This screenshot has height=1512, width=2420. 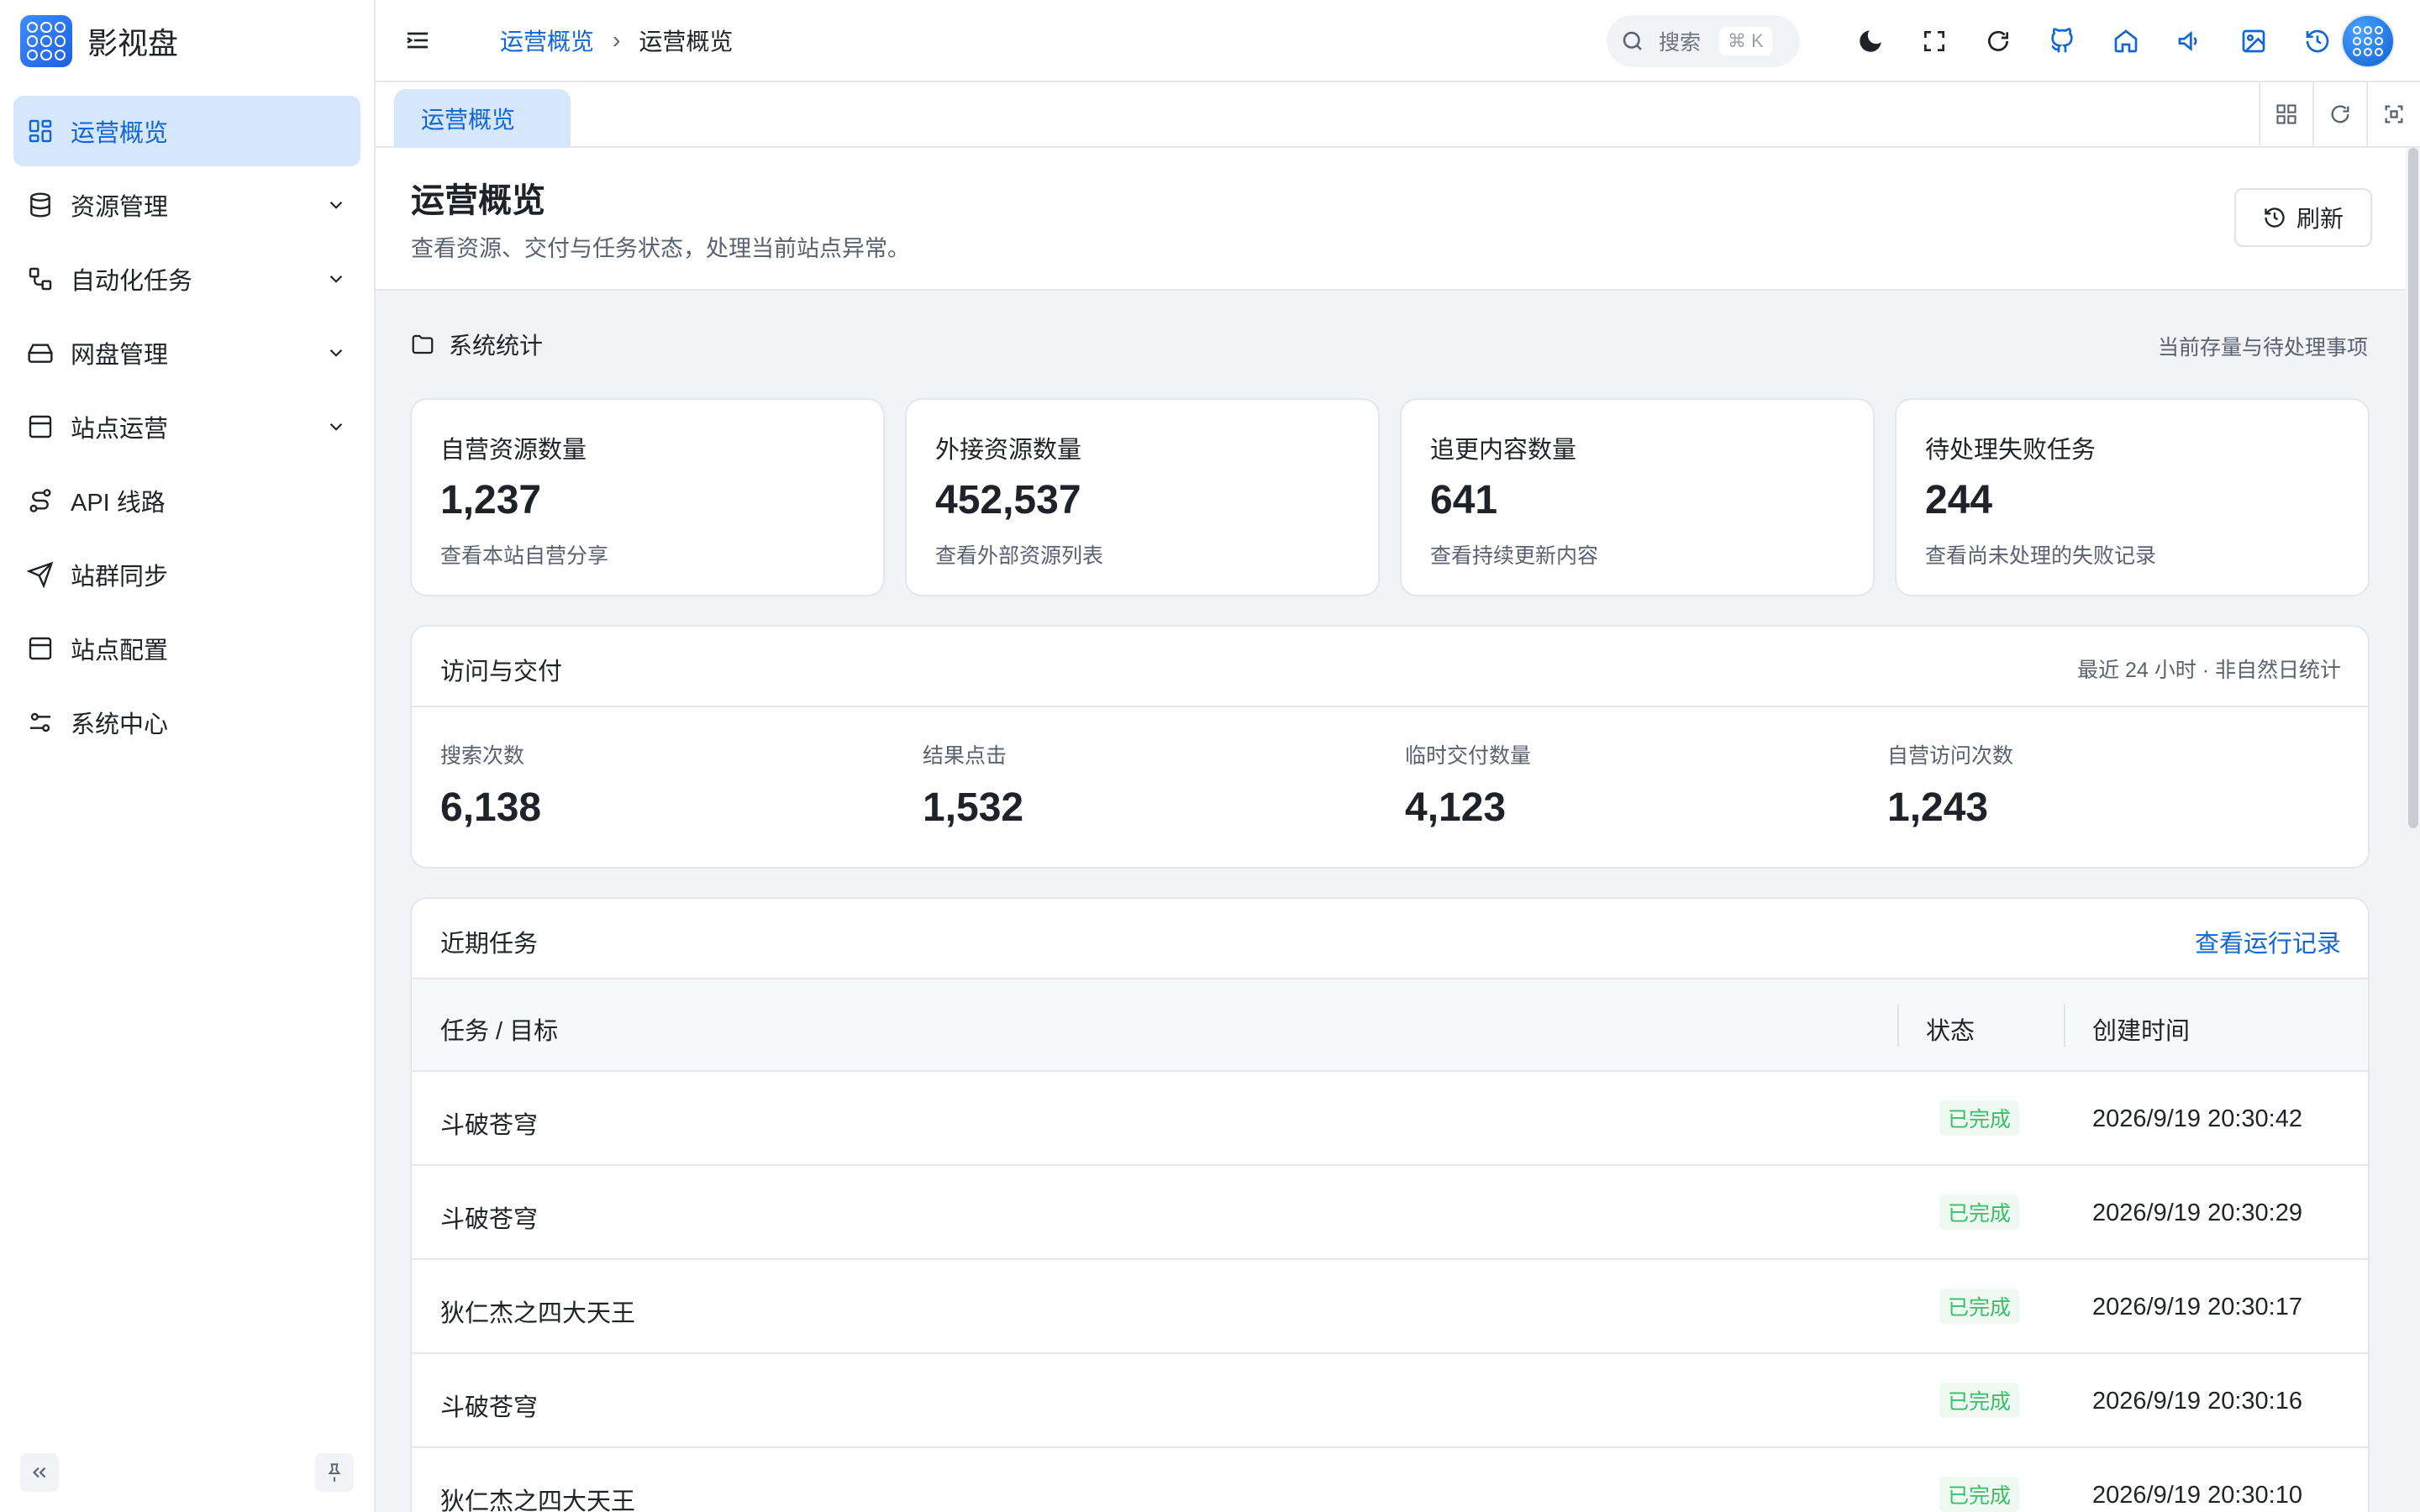 I want to click on stat-title: 待处理失败任务, so click(x=2010, y=450).